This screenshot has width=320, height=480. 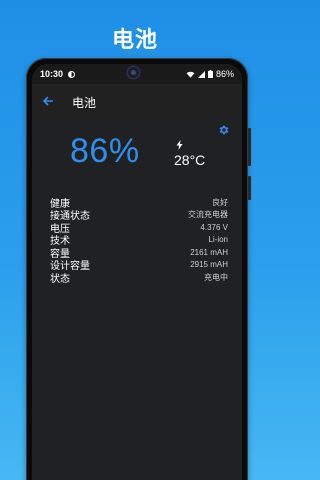 I want to click on battery-summary: 86% 28°C, so click(x=137, y=158).